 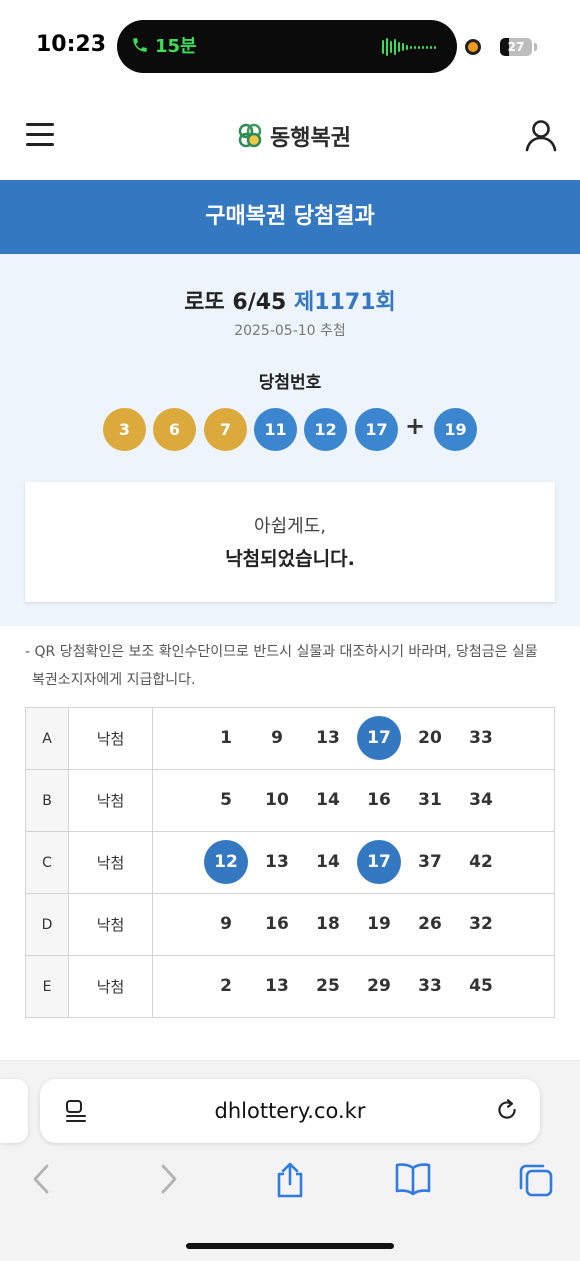 I want to click on ticket-row: E 낙첨 2 13 25 29 33 45, so click(x=290, y=986).